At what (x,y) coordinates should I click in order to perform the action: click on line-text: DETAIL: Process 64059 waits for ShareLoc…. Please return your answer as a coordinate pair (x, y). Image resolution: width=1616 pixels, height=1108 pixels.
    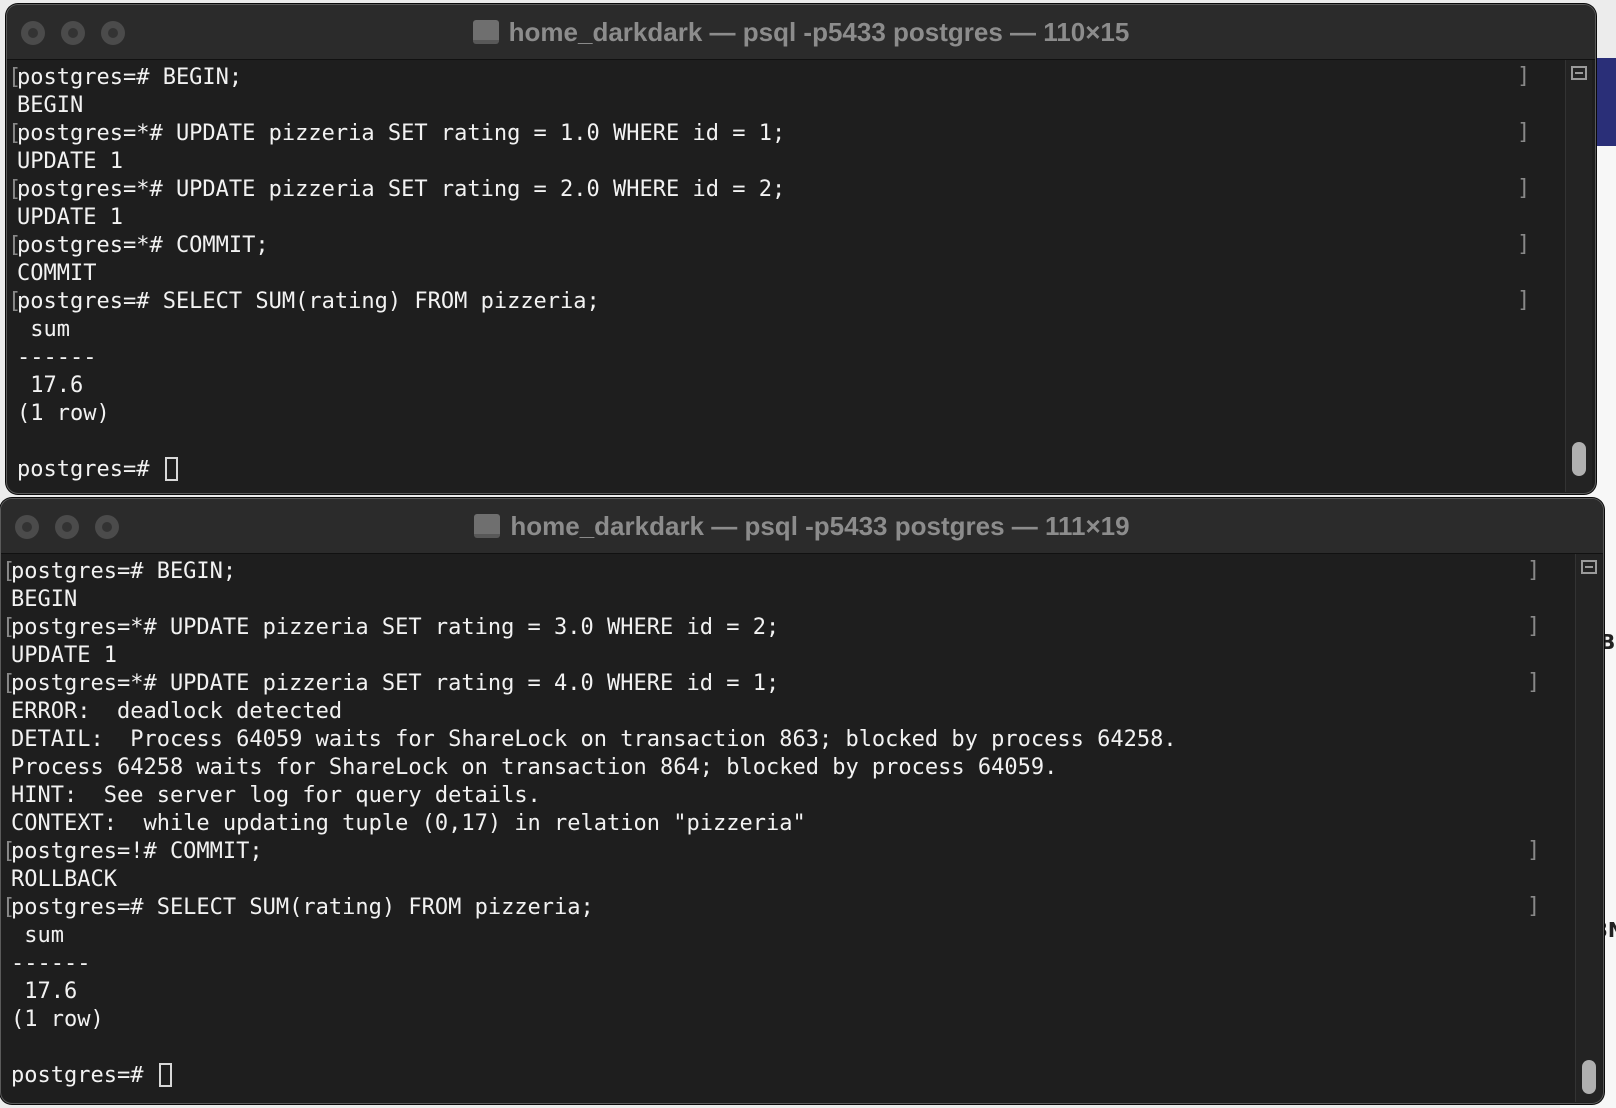
    Looking at the image, I should click on (594, 739).